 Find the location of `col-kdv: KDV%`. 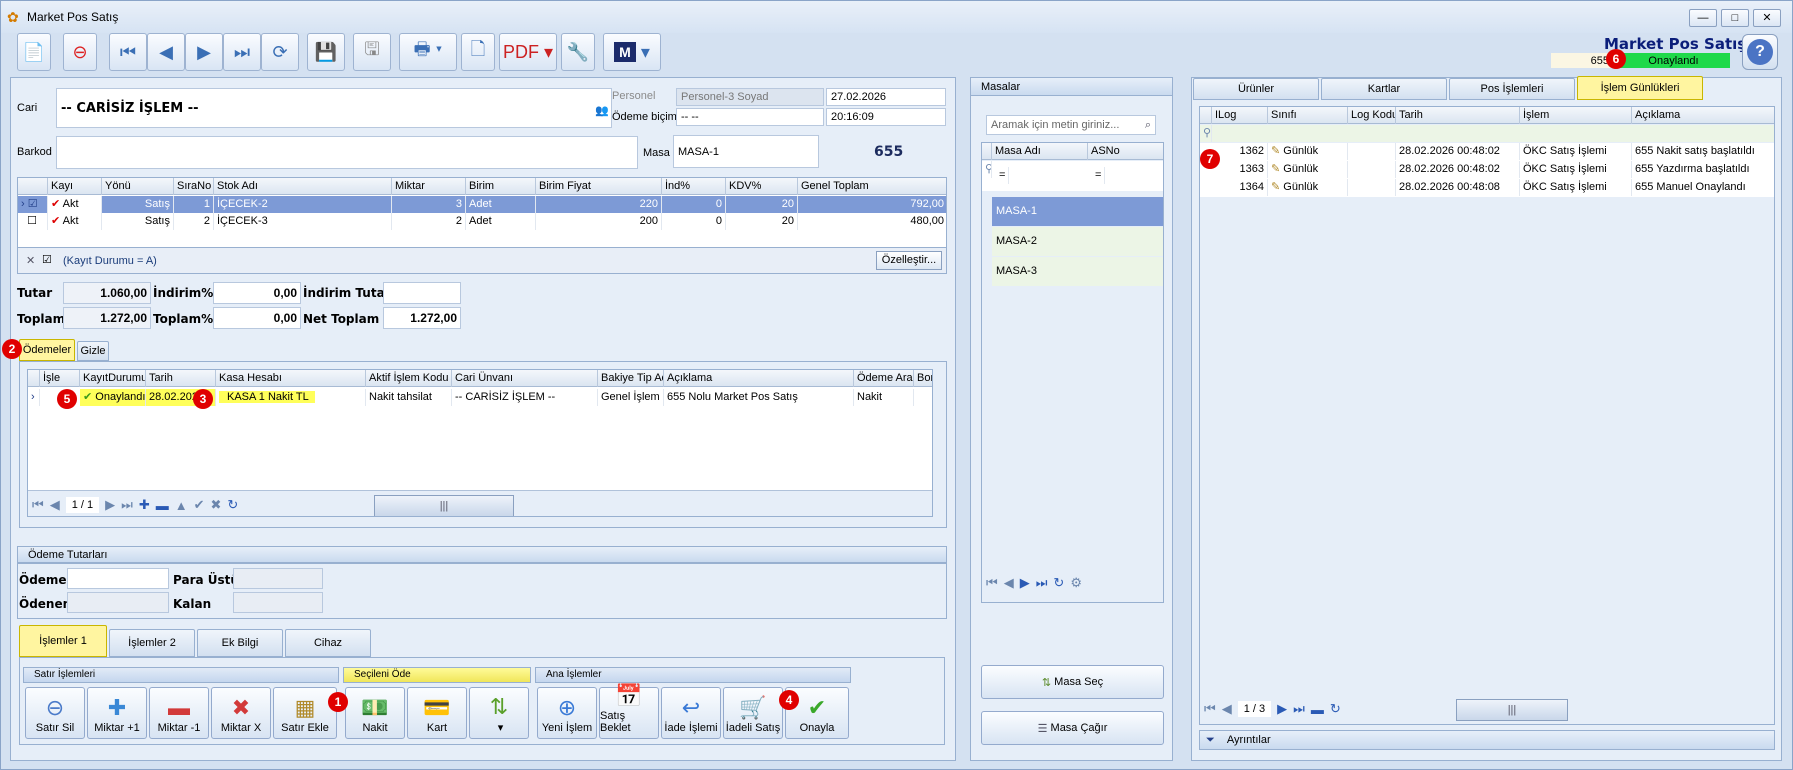

col-kdv: KDV% is located at coordinates (762, 186).